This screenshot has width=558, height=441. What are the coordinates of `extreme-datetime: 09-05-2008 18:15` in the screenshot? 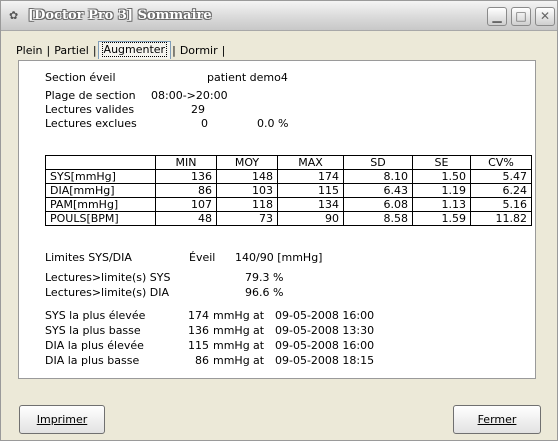 It's located at (325, 360).